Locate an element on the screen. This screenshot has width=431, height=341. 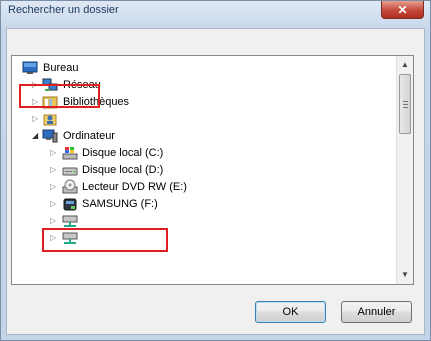
tree-item-drive-d: ▷ Disque local (D:) is located at coordinates (150, 170).